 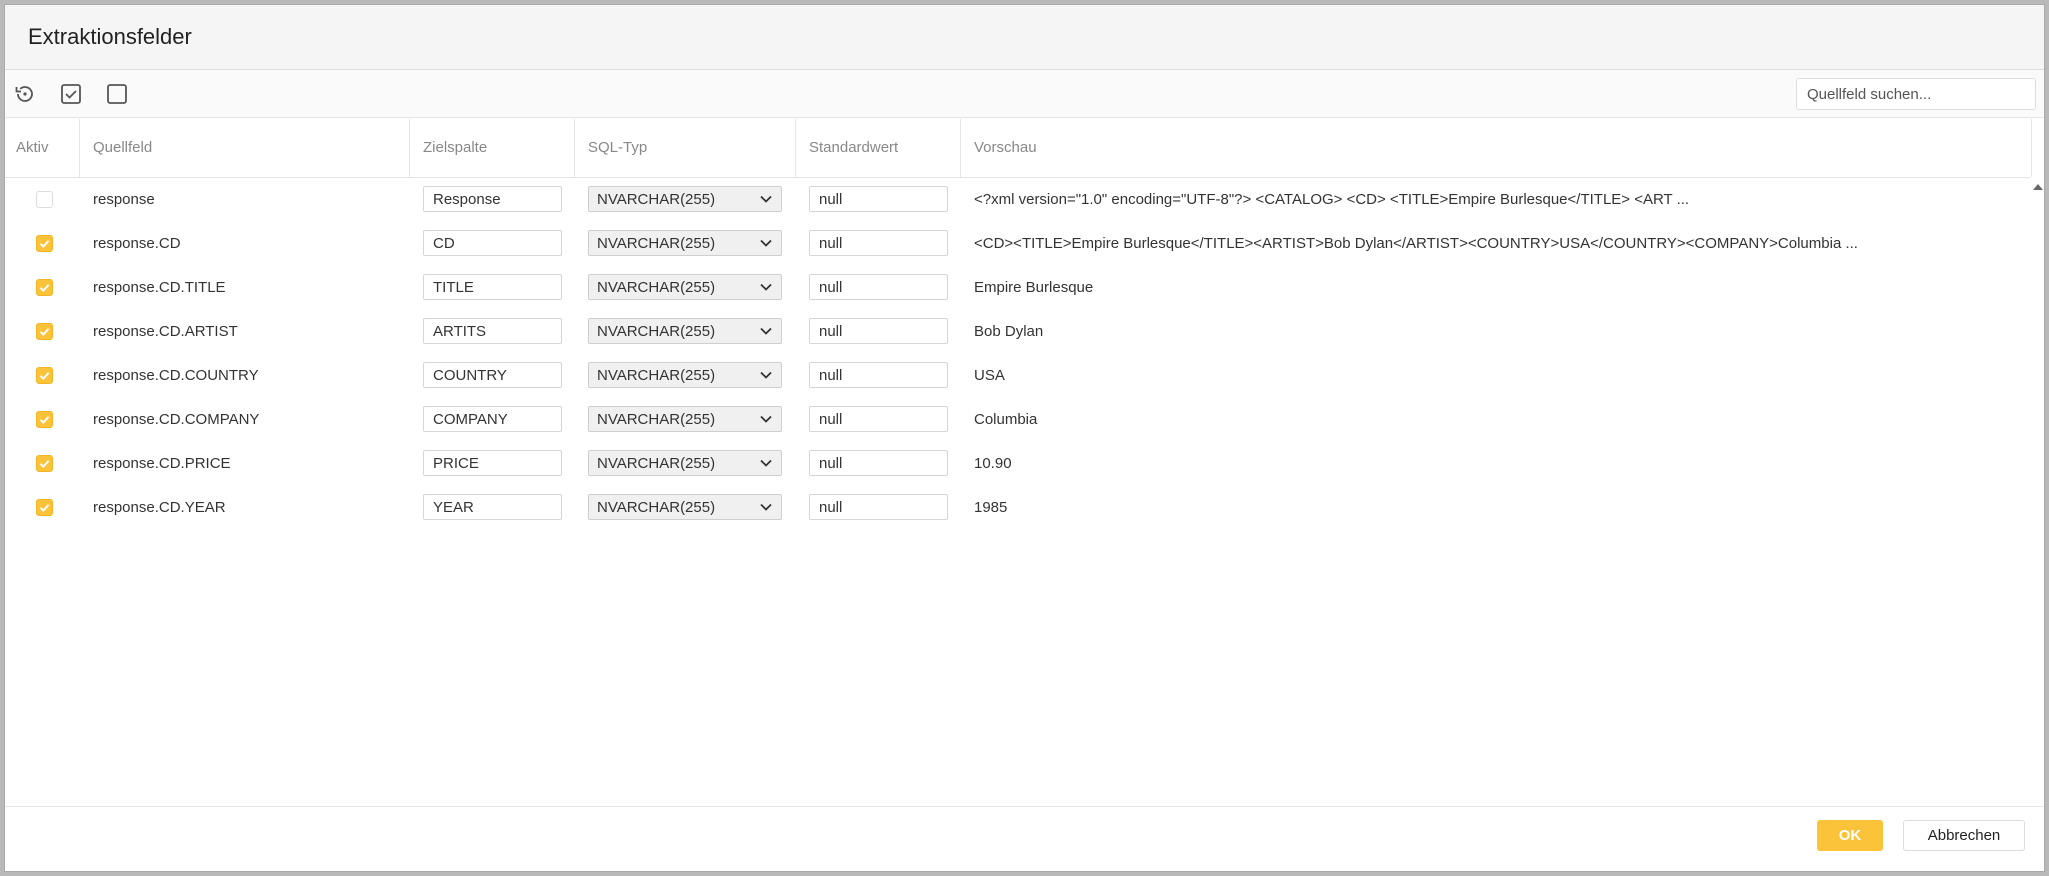 What do you see at coordinates (1916, 94) in the screenshot?
I see `source-field-search-input` at bounding box center [1916, 94].